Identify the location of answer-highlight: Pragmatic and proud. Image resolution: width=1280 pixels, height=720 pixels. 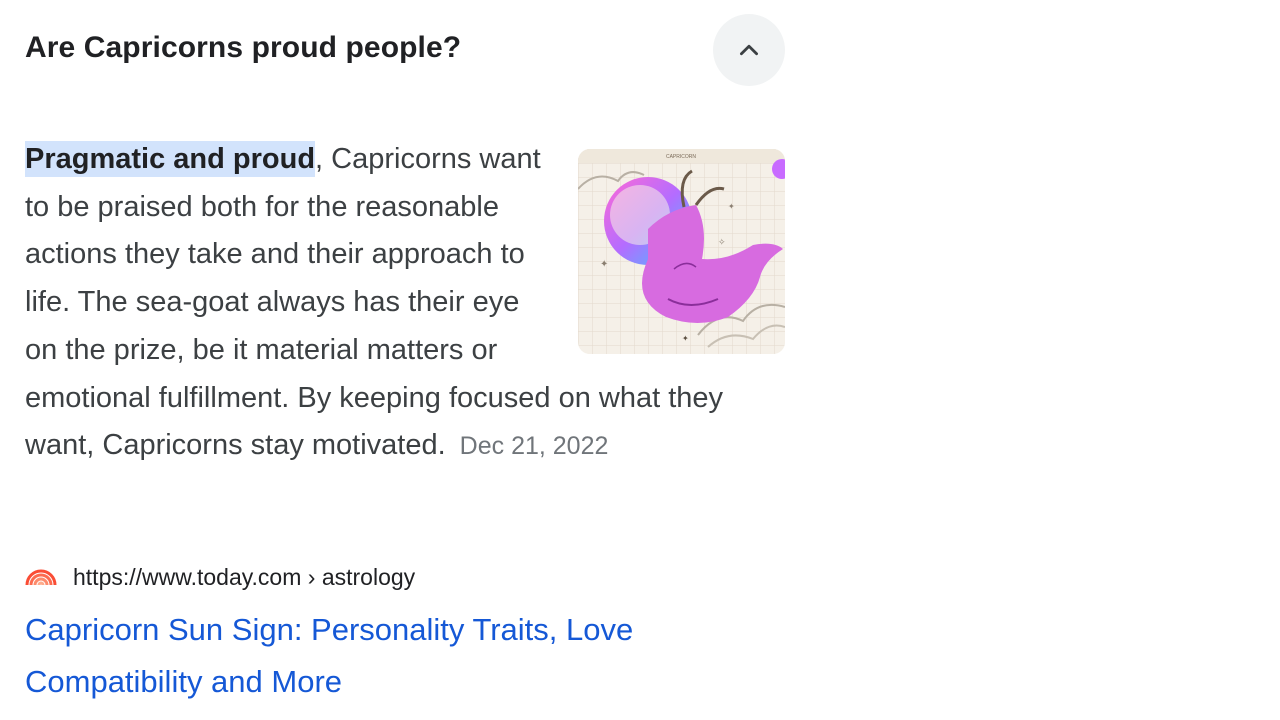
(170, 159).